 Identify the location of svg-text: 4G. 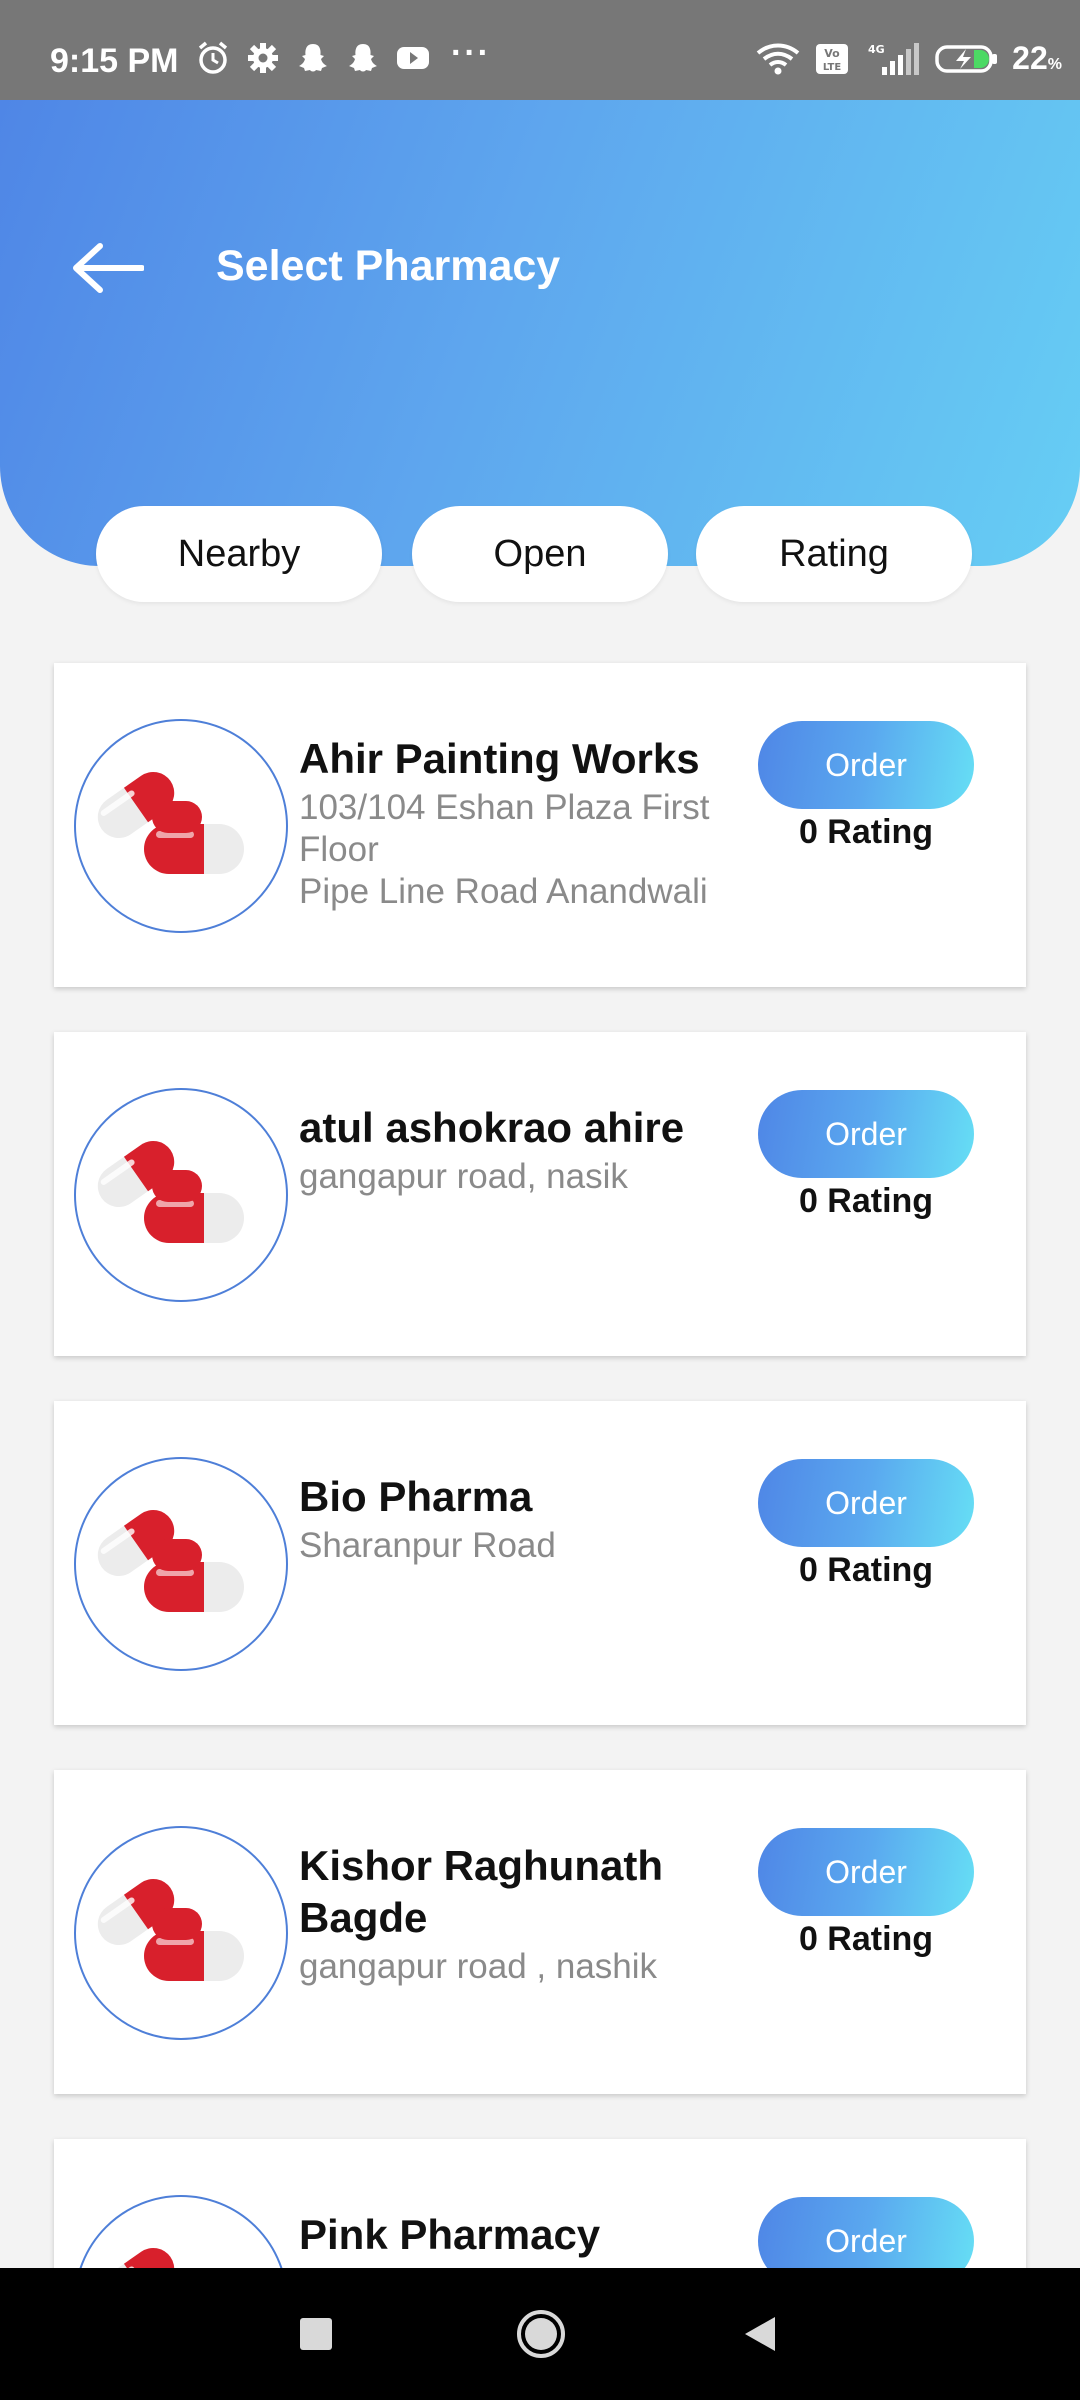
(876, 49).